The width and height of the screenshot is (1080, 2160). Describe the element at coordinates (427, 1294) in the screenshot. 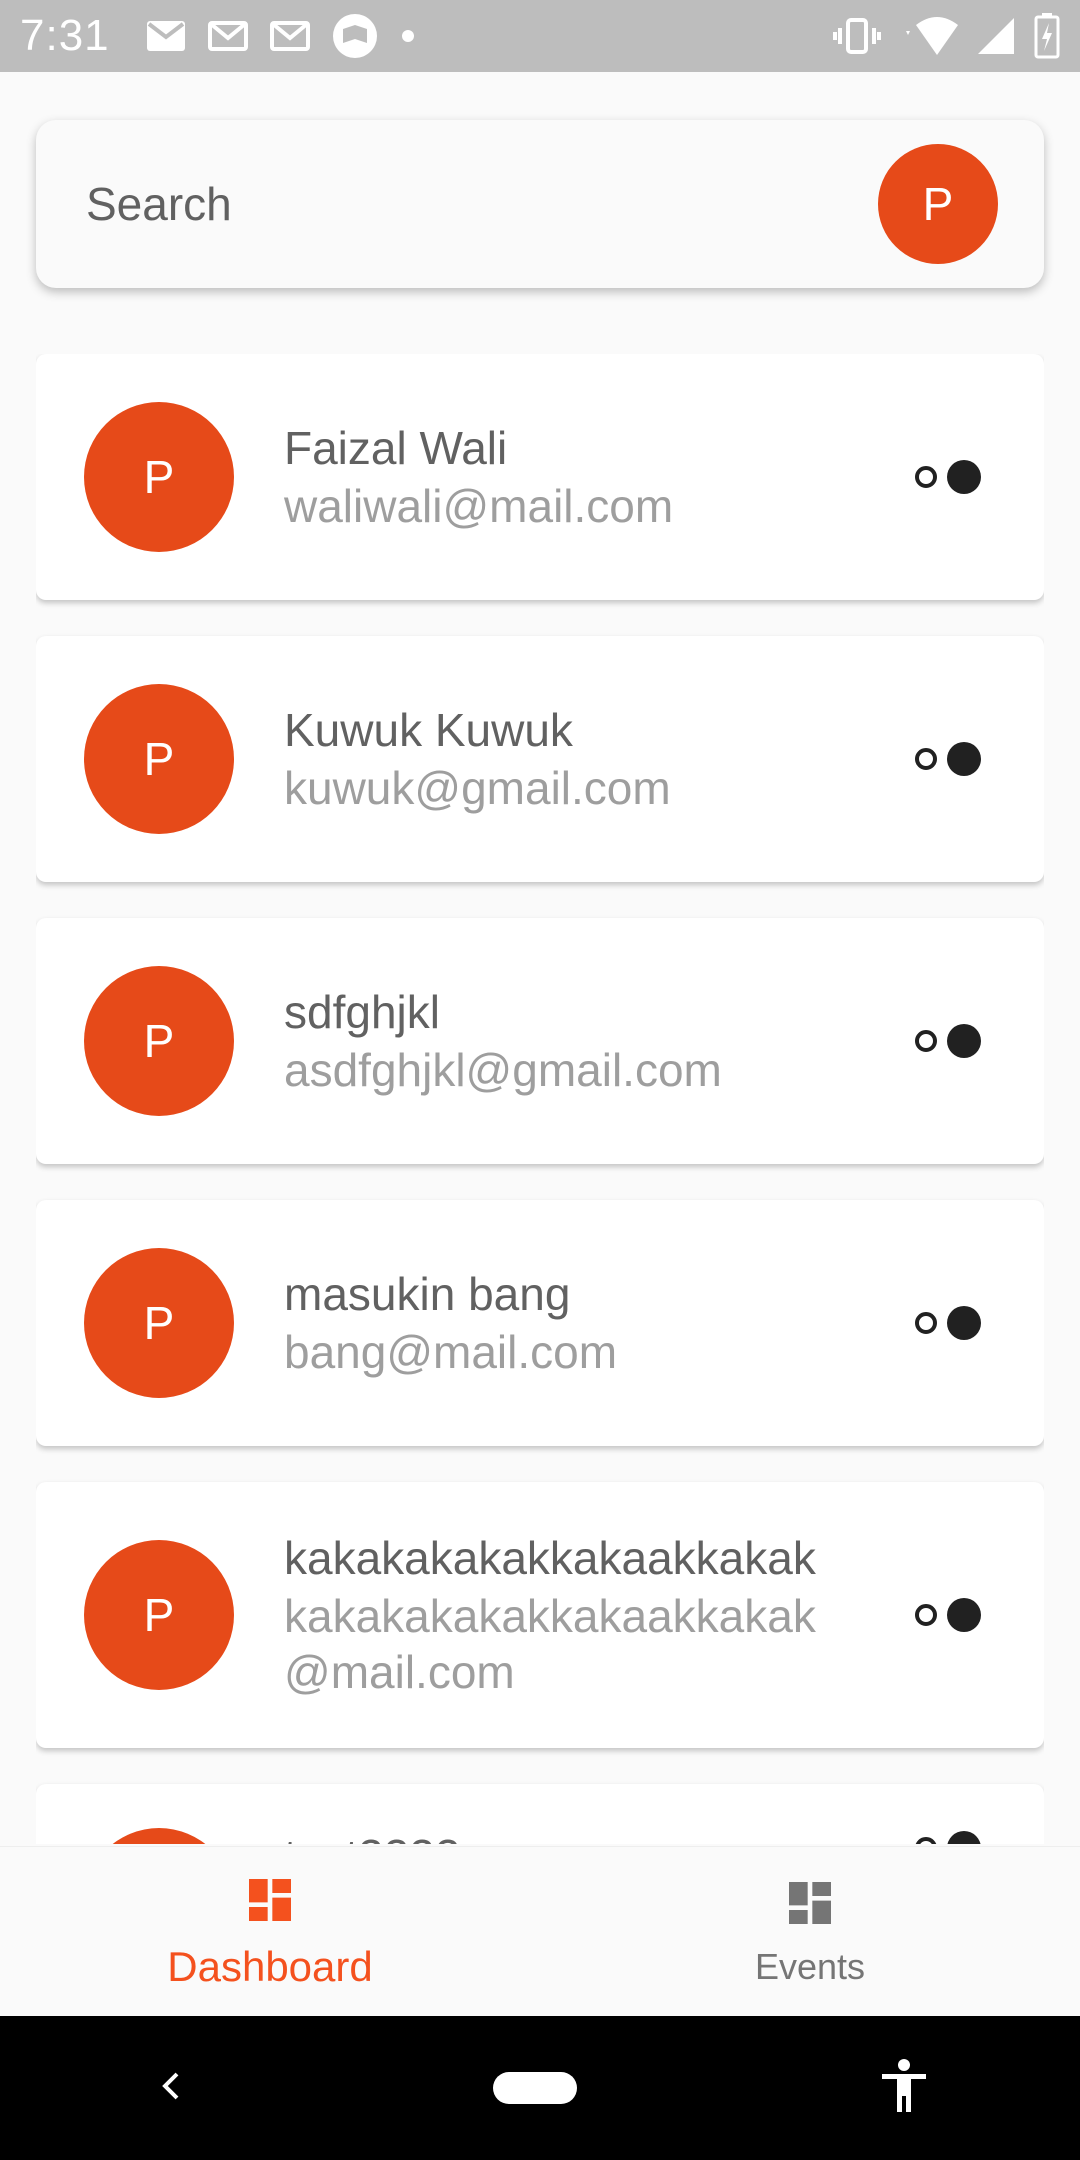

I see `user-name: masukin bang` at that location.